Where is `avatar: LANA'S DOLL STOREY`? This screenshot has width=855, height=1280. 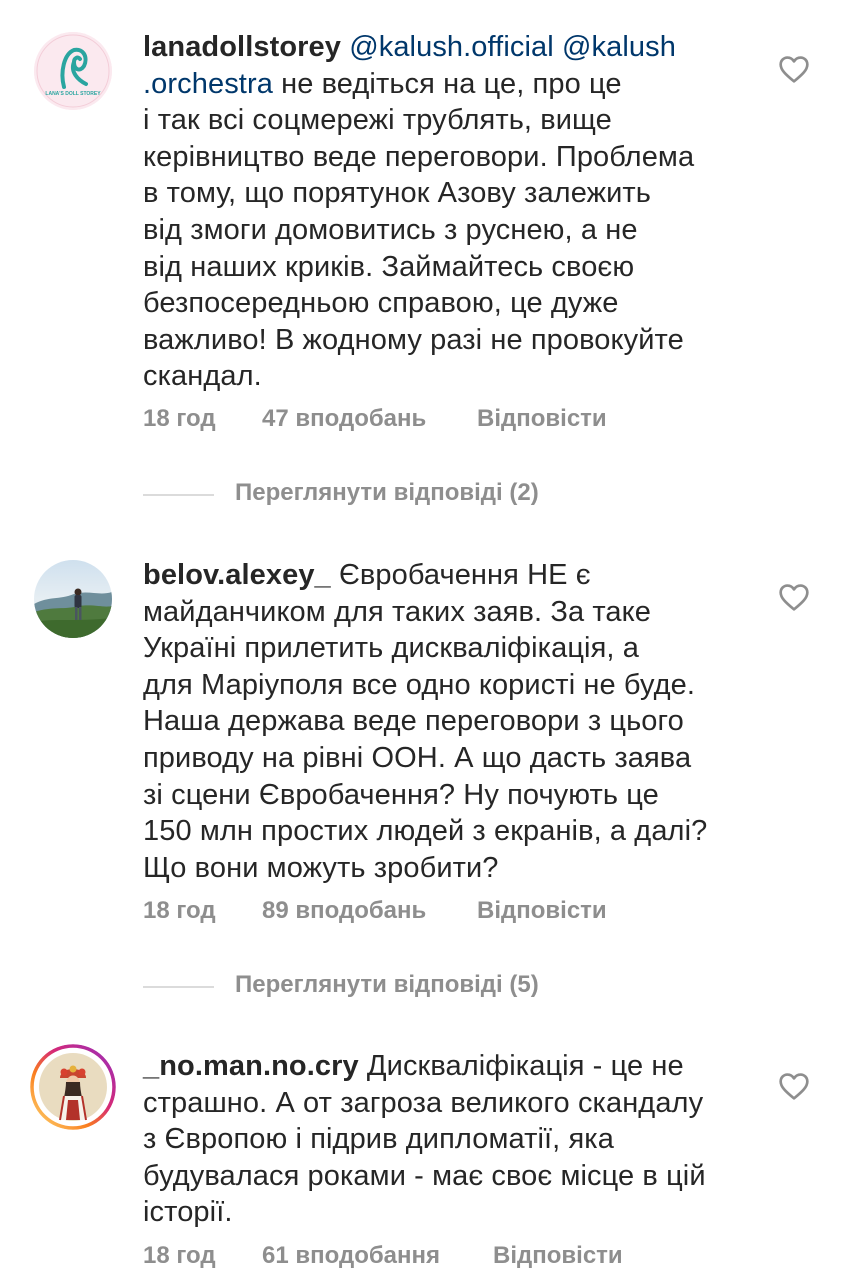
avatar: LANA'S DOLL STOREY is located at coordinates (73, 71).